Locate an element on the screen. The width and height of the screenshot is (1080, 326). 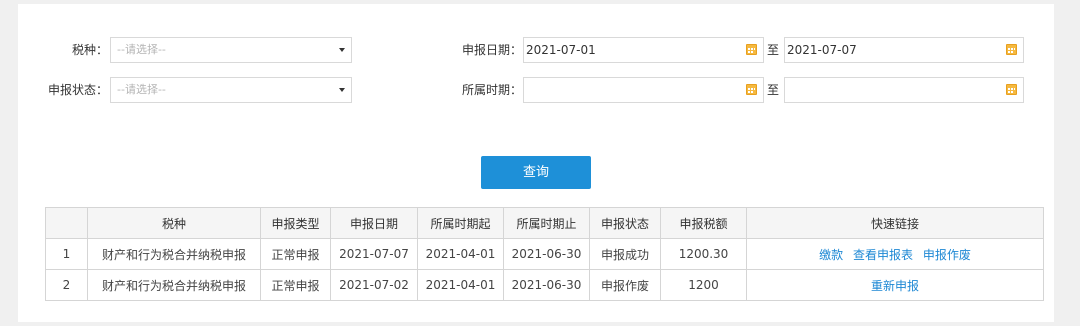
status-label: 申报状态： is located at coordinates (77, 90).